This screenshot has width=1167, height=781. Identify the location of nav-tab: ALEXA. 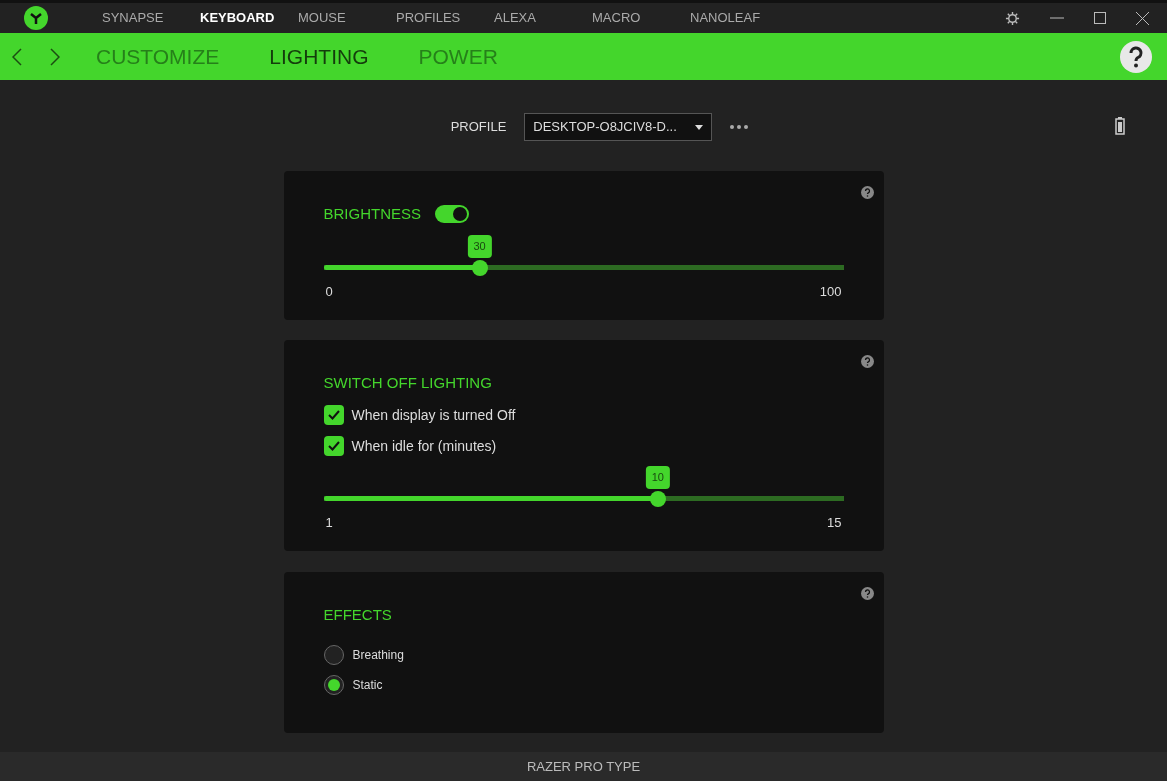
(543, 18).